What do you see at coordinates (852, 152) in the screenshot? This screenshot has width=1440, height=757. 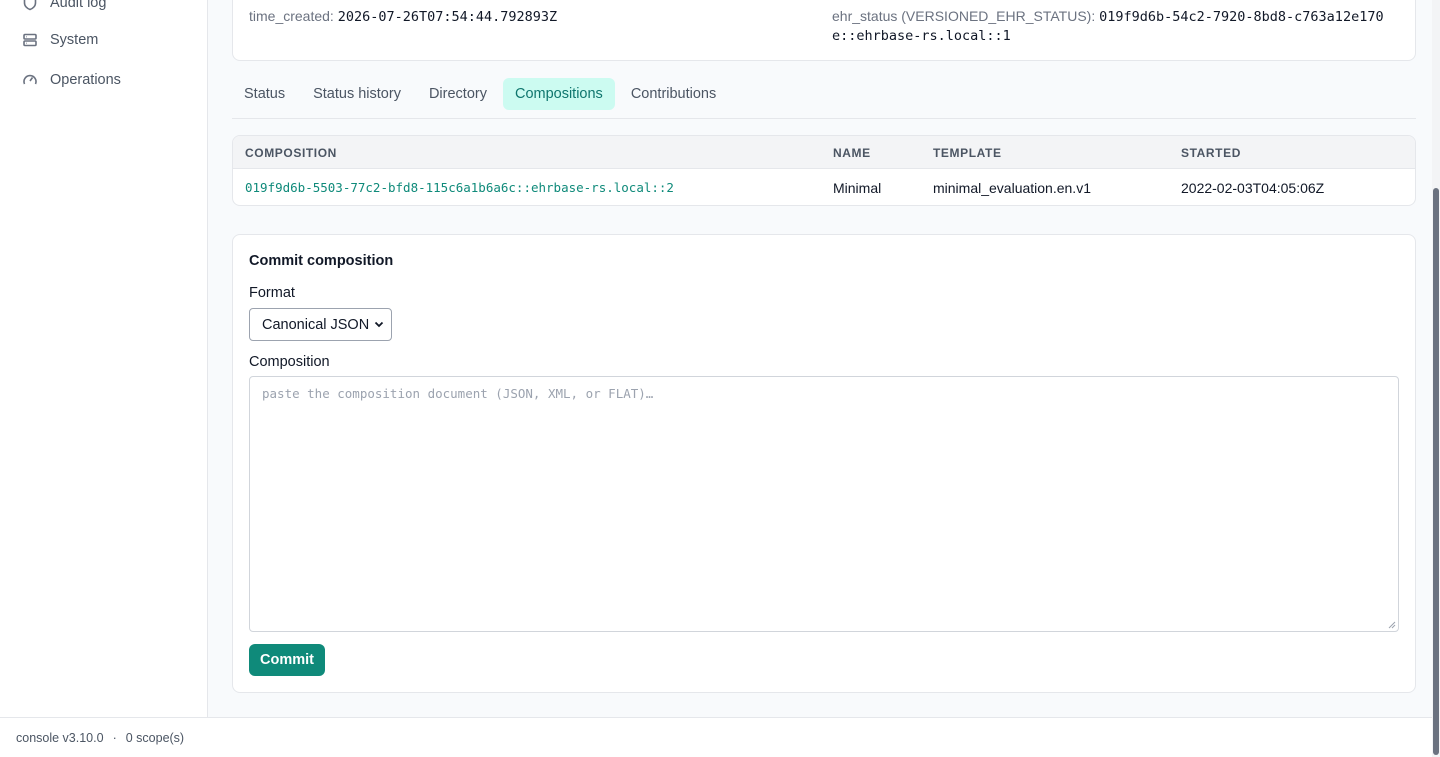 I see `column-header-name: NAME` at bounding box center [852, 152].